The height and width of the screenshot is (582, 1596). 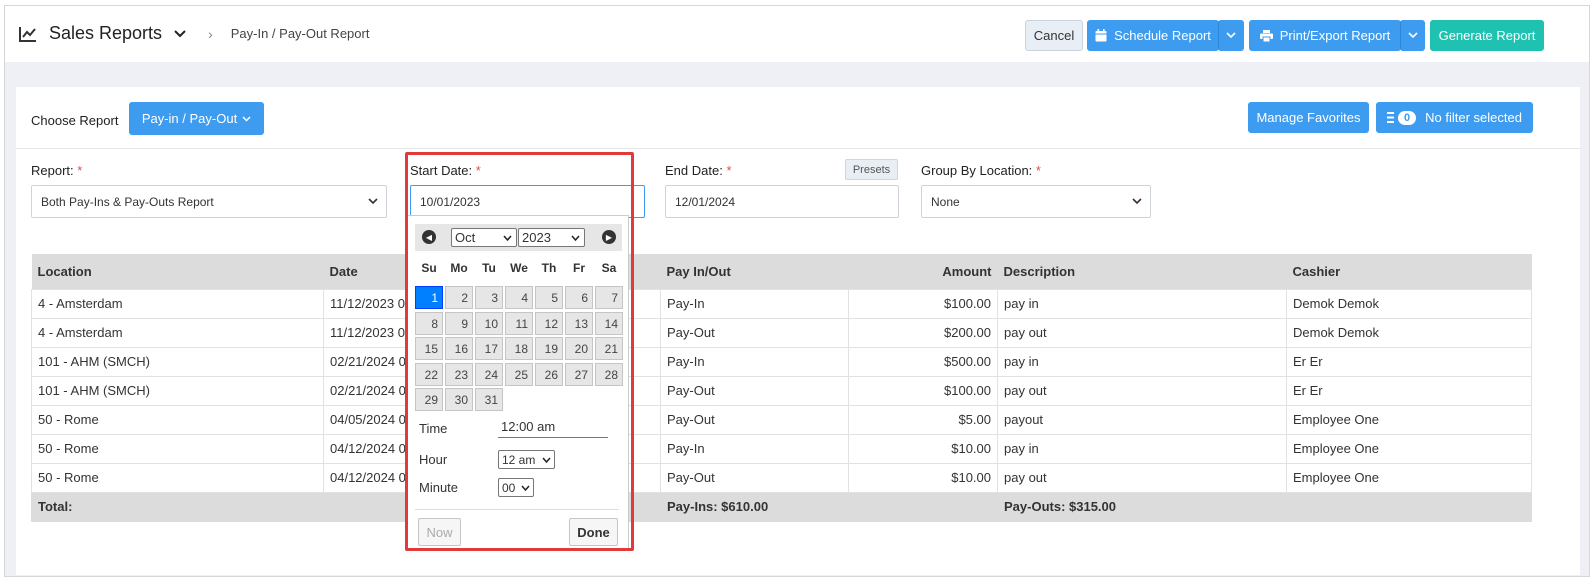 I want to click on calendar-day: 9, so click(x=459, y=323).